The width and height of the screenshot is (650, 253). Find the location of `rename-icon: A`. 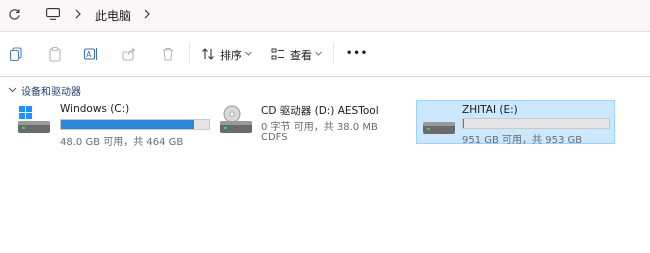

rename-icon: A is located at coordinates (91, 54).